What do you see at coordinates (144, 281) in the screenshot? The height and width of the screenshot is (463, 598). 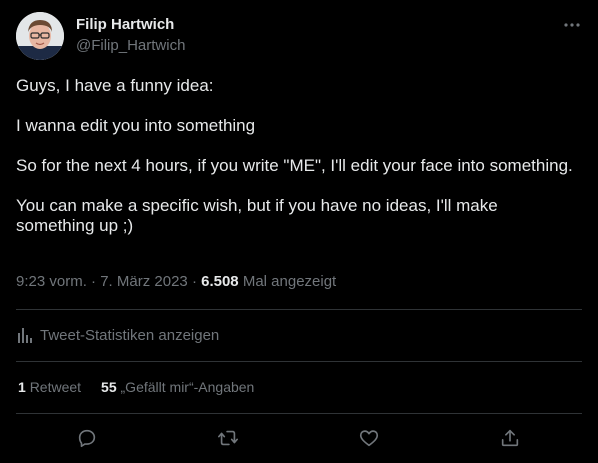 I see `tweet-date: 7. März 2023` at bounding box center [144, 281].